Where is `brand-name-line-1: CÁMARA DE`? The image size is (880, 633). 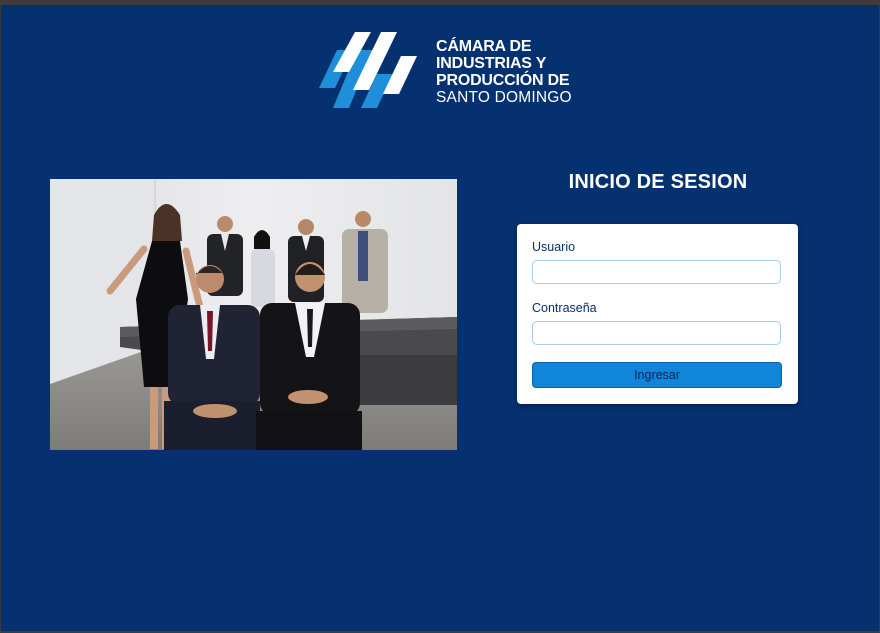 brand-name-line-1: CÁMARA DE is located at coordinates (484, 46).